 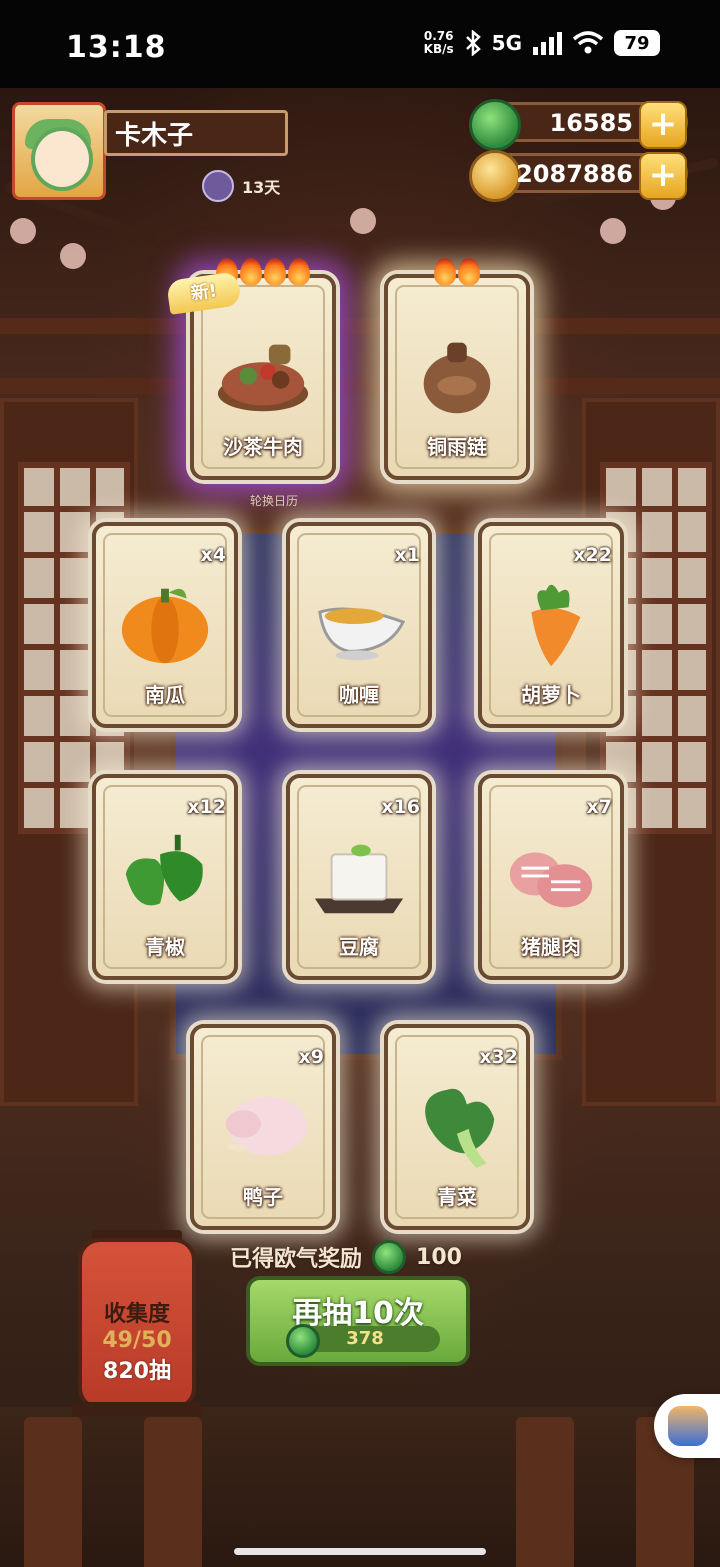 I want to click on card-bok-choy: x32 青菜, so click(x=457, y=1127).